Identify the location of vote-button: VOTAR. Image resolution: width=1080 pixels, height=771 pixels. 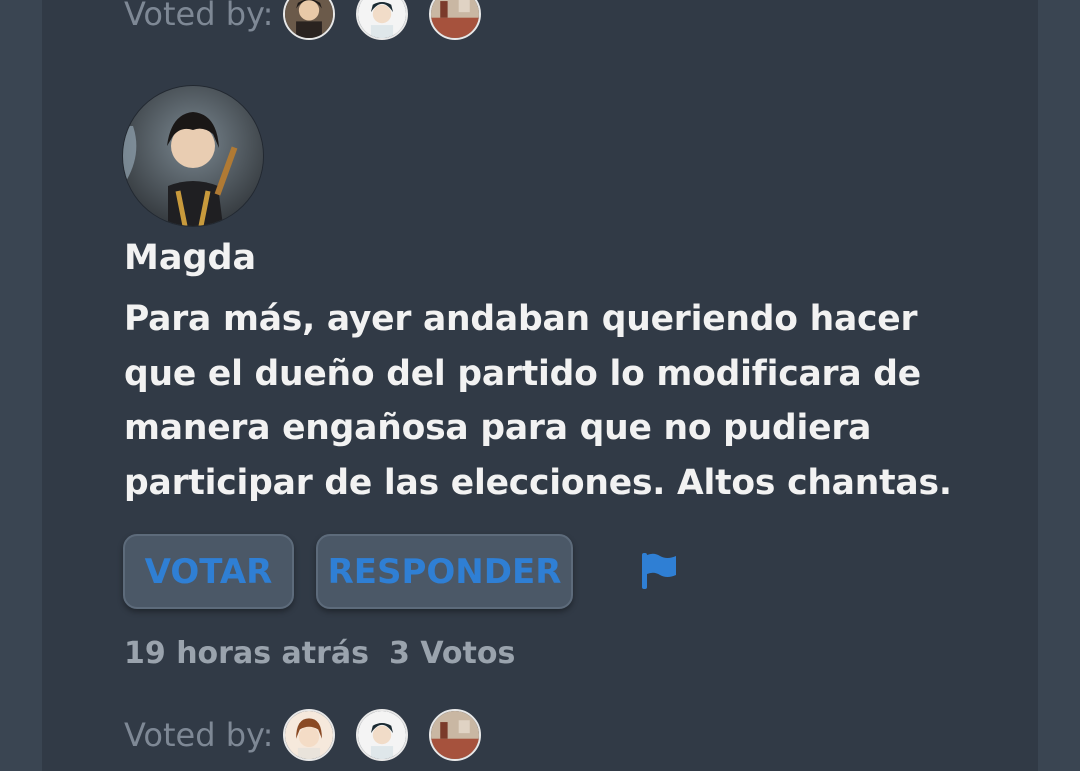
(208, 571).